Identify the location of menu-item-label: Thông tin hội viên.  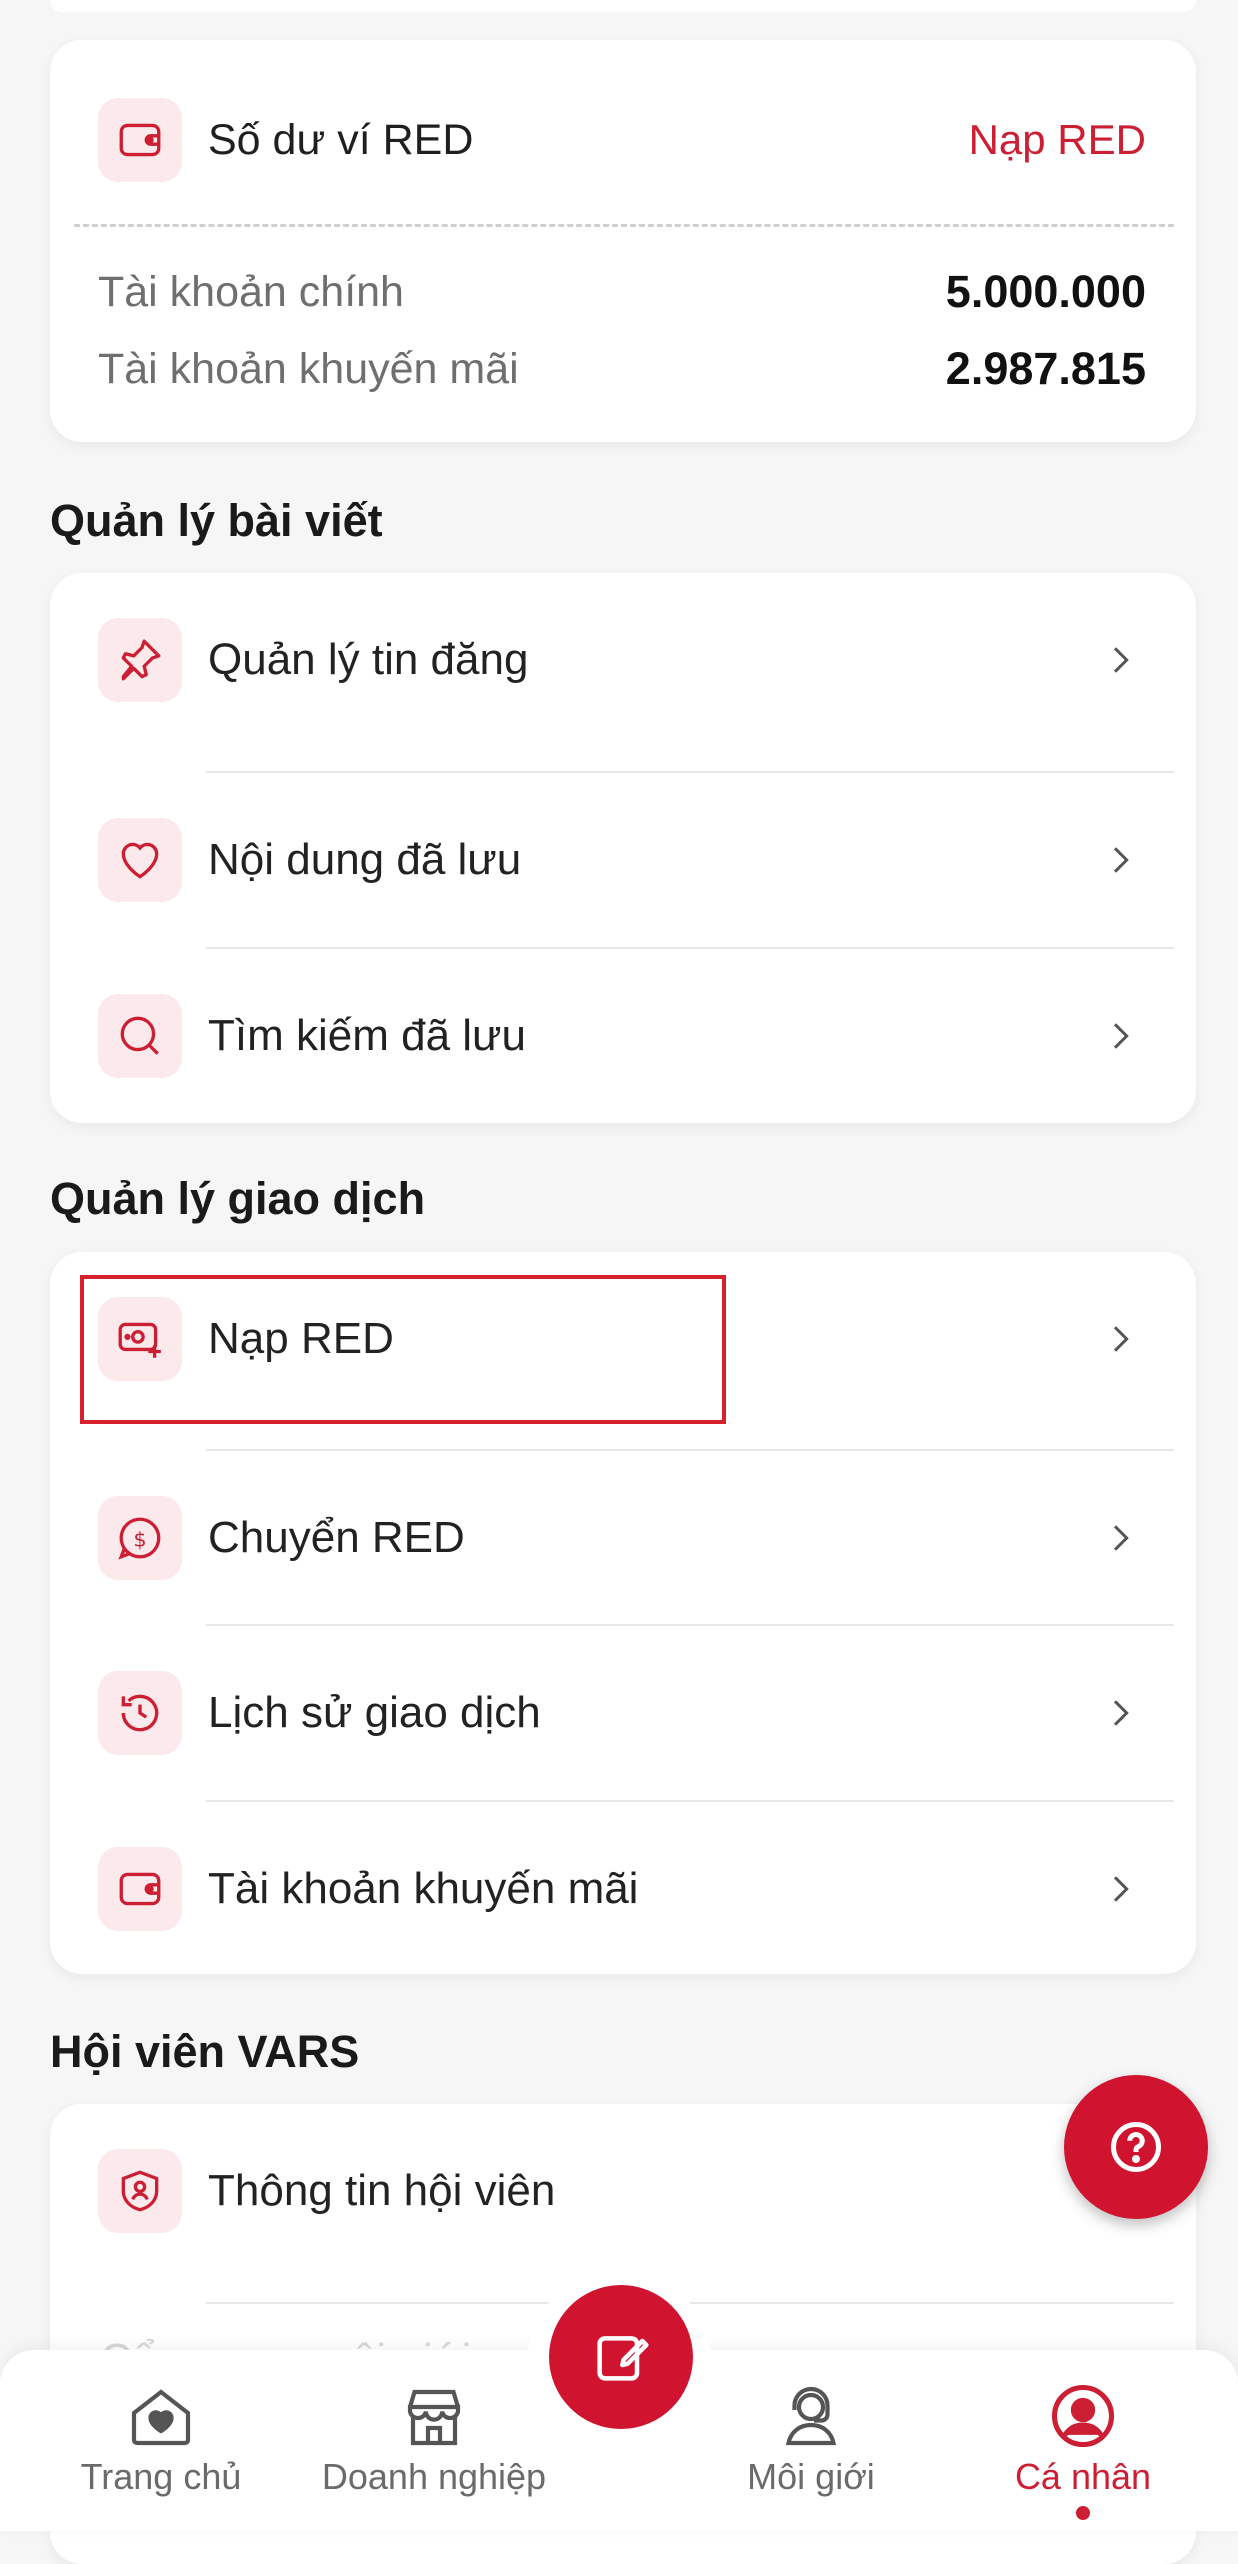
(382, 2190).